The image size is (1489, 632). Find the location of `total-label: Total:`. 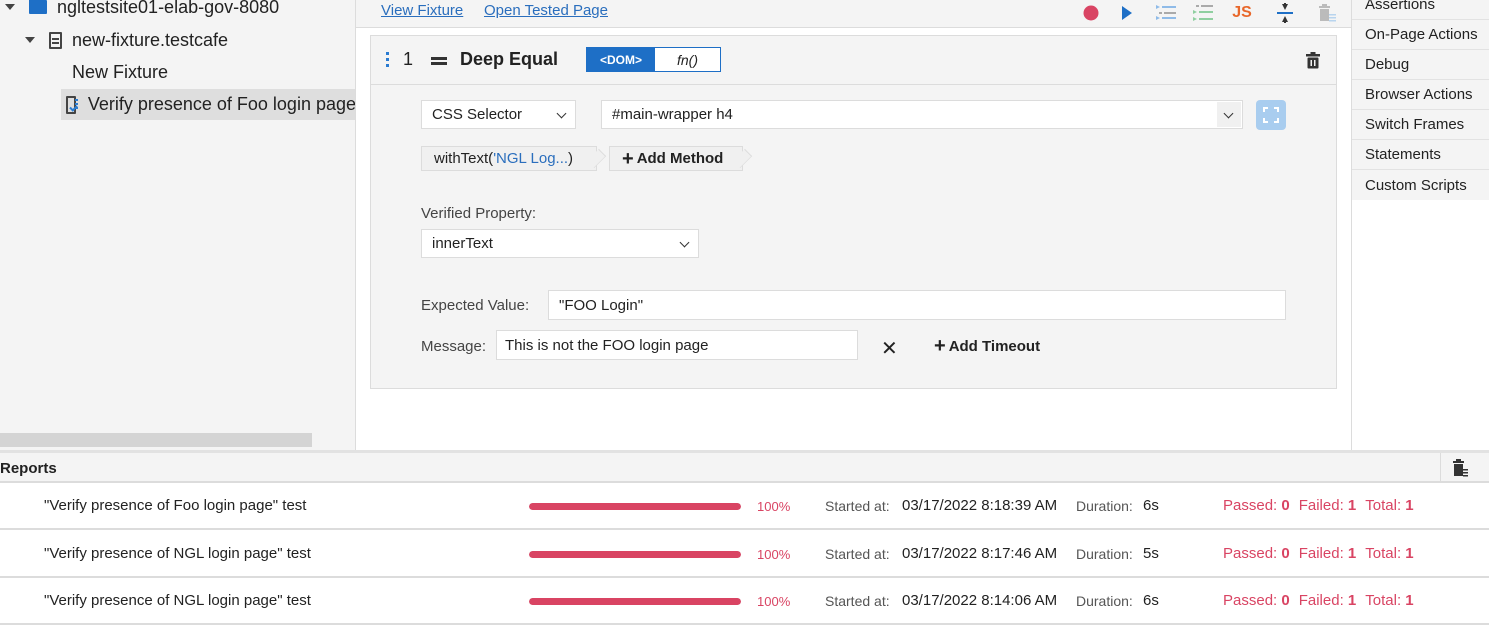

total-label: Total: is located at coordinates (1383, 553).